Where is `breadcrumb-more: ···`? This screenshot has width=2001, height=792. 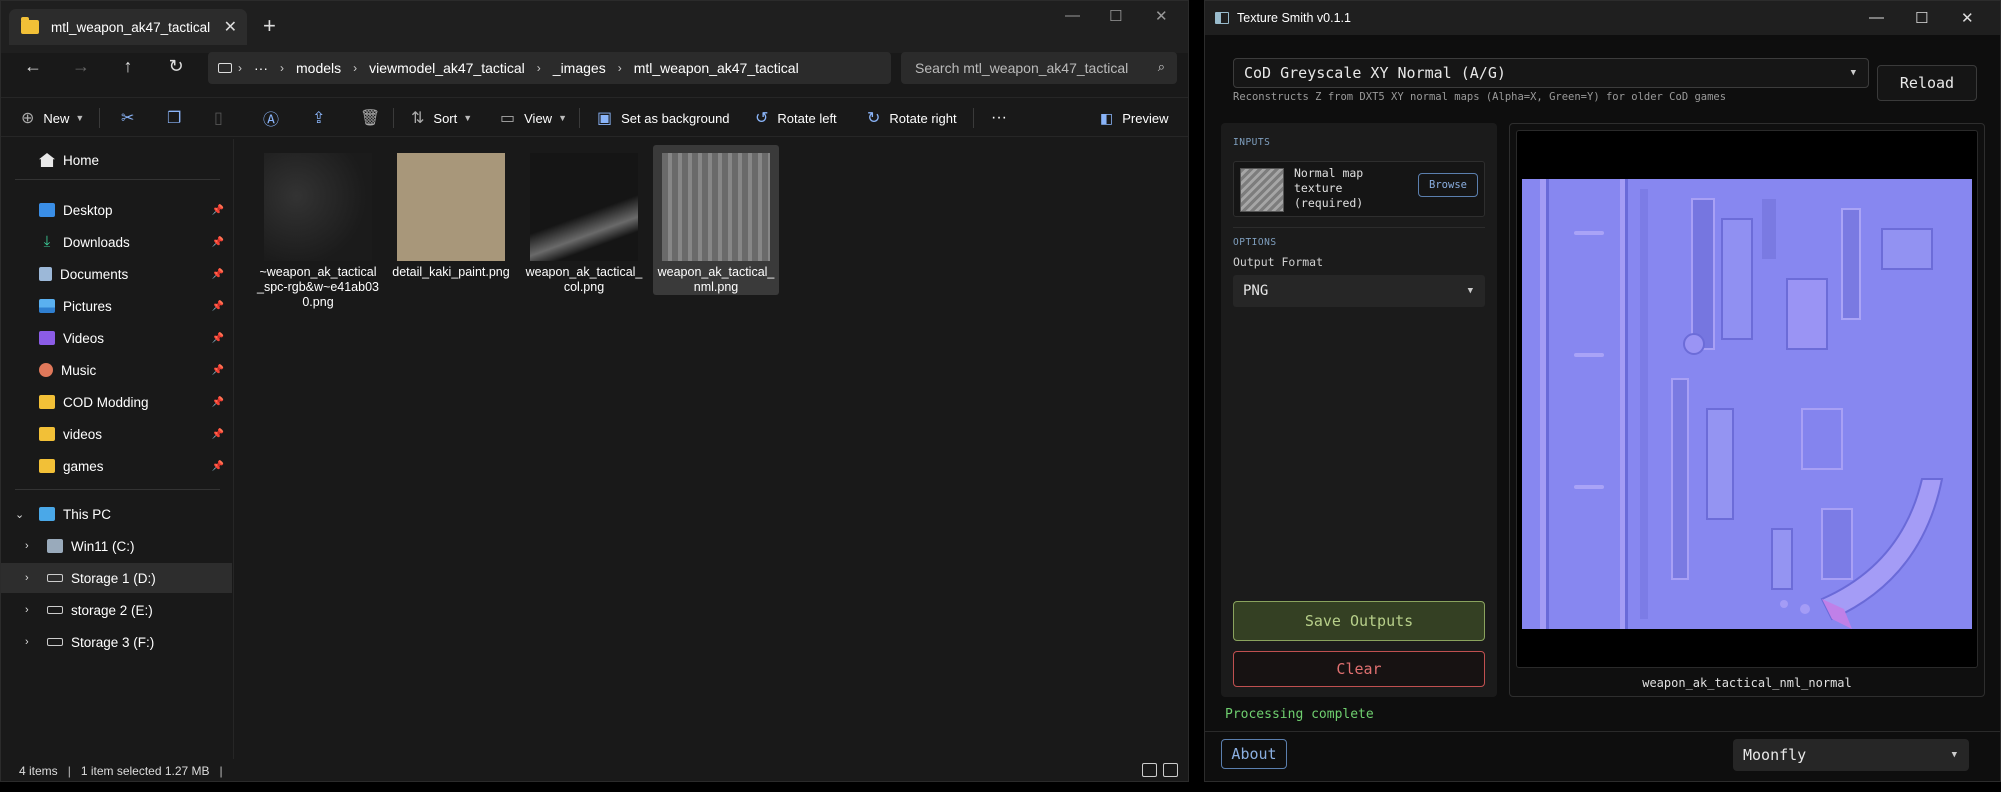
breadcrumb-more: ··· is located at coordinates (261, 68).